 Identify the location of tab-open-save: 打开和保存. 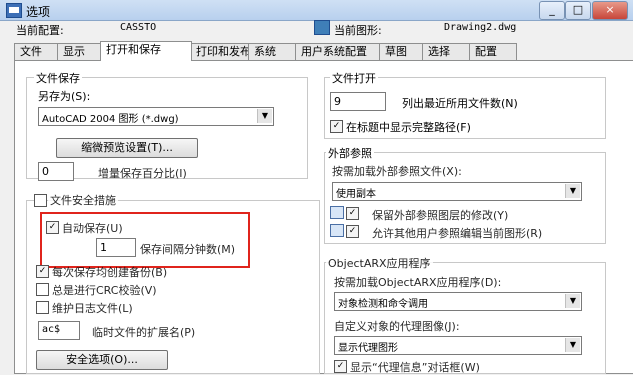
(146, 51).